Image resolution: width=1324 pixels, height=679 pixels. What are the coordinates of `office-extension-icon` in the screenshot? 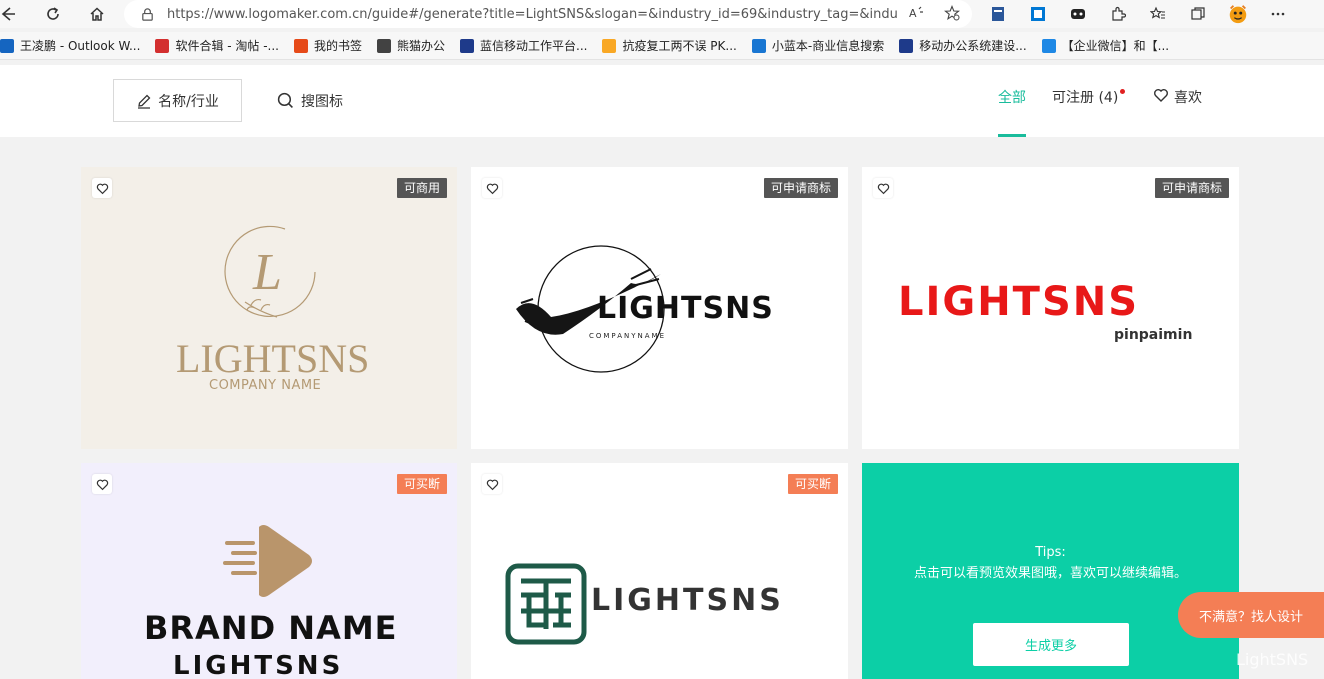 It's located at (998, 14).